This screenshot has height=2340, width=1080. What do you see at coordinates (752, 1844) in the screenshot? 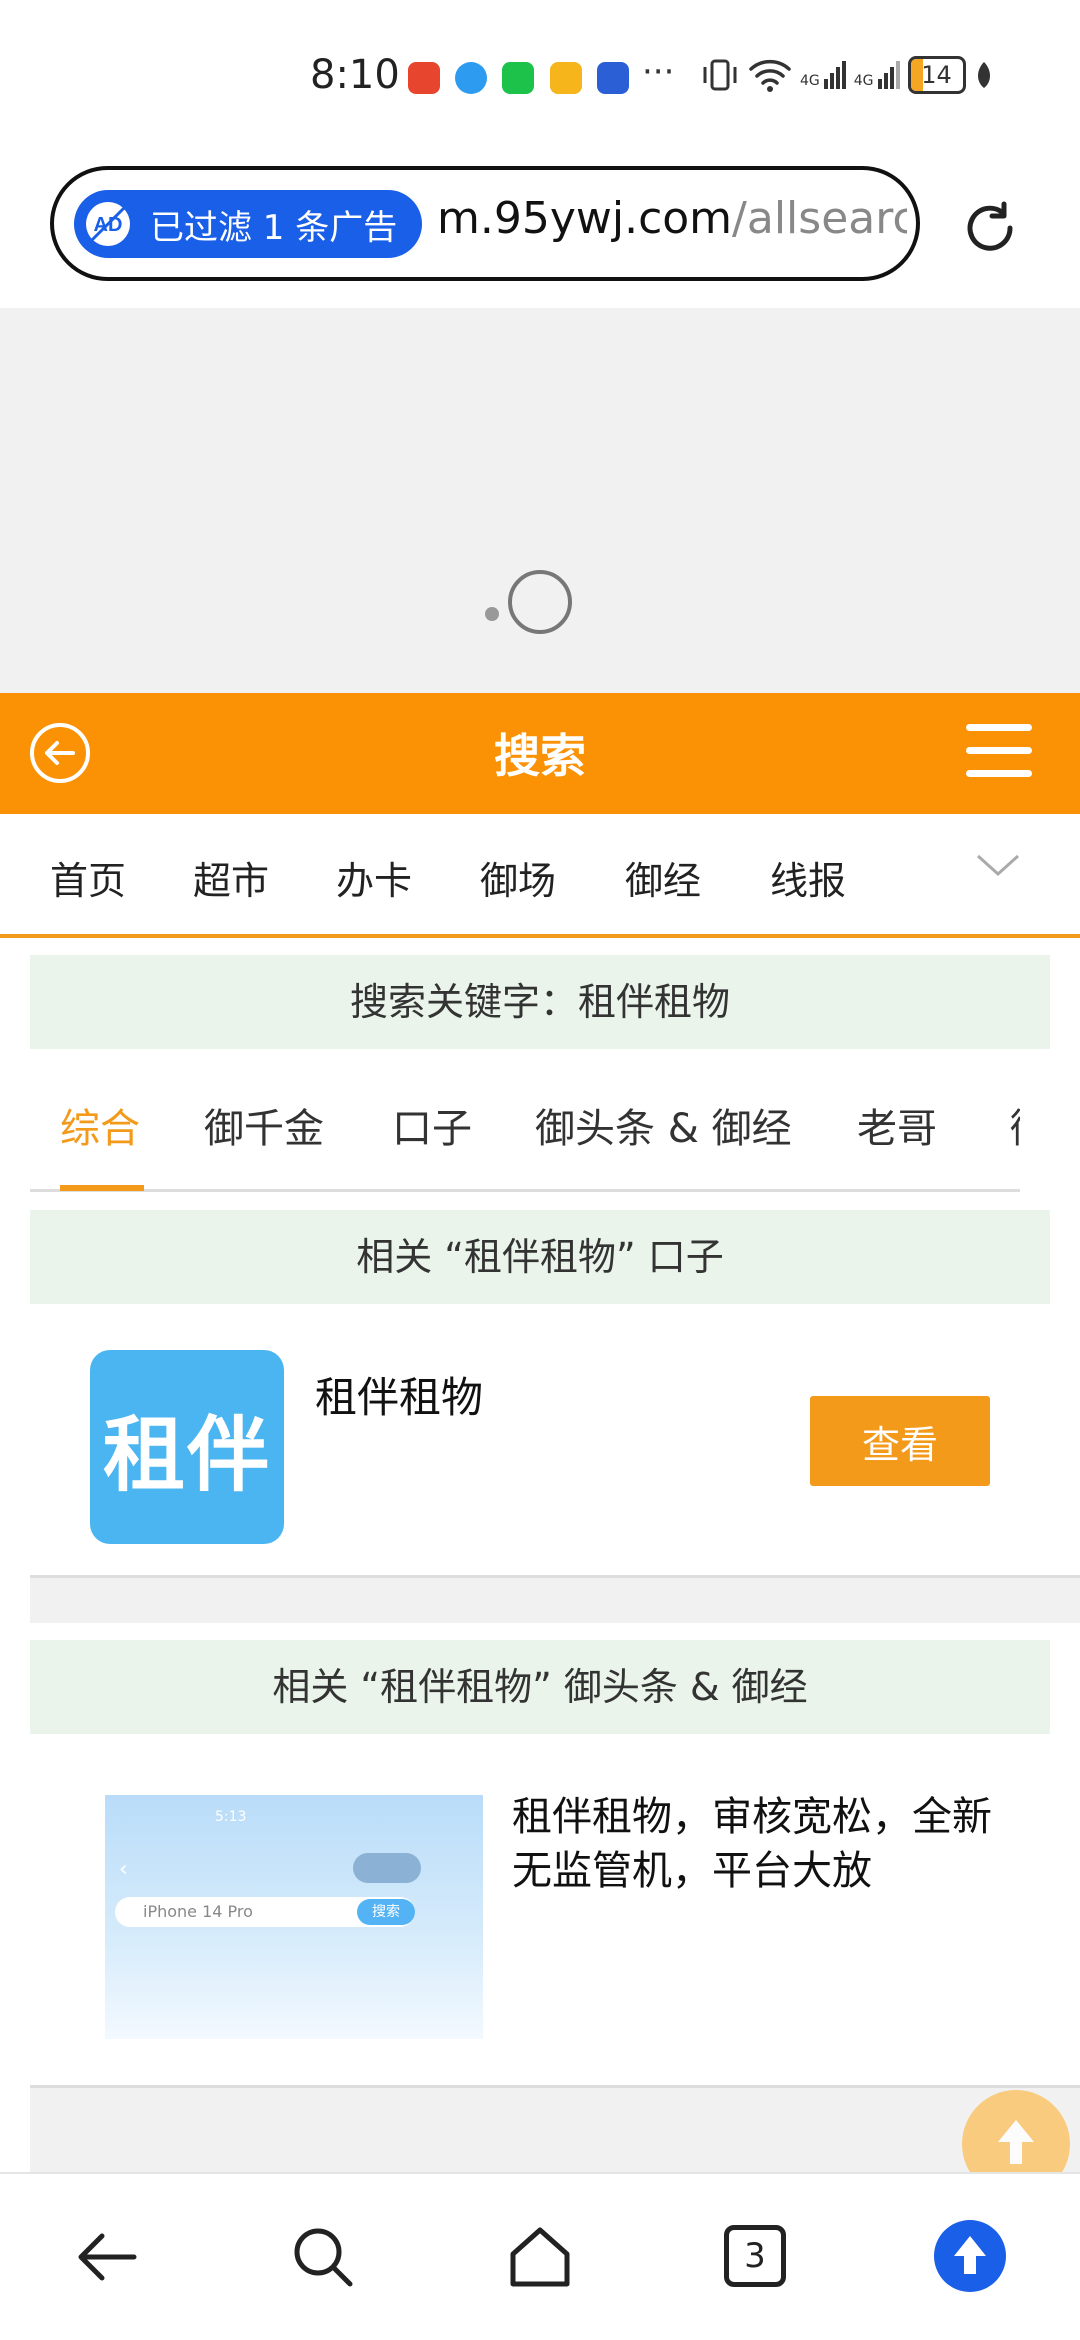
I see `article-title: 租伴租物，审核宽松，全新无监管机，平台大放` at bounding box center [752, 1844].